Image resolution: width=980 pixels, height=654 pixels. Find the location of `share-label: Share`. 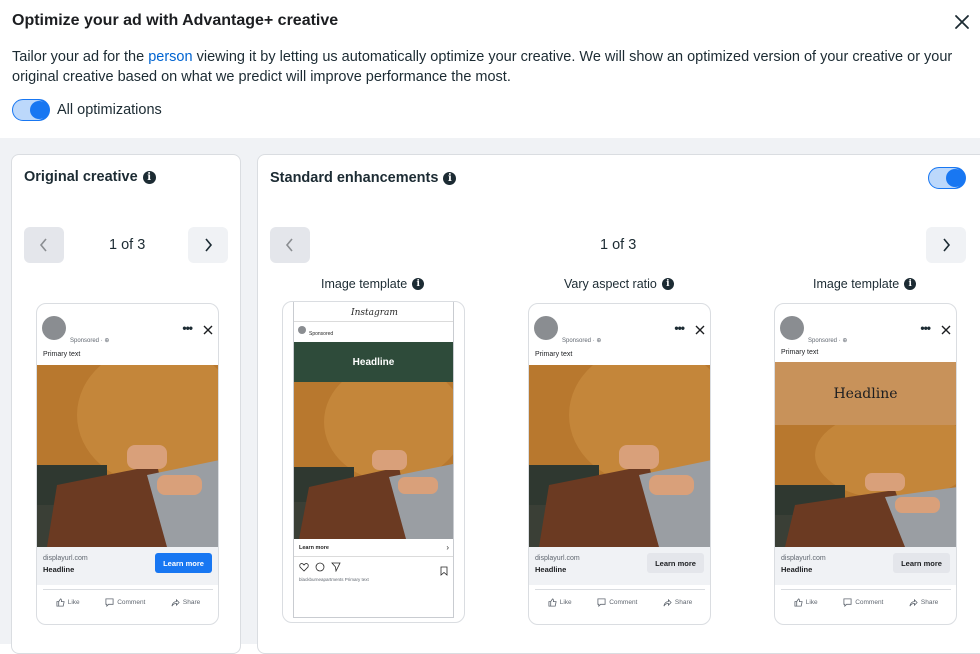

share-label: Share is located at coordinates (191, 602).